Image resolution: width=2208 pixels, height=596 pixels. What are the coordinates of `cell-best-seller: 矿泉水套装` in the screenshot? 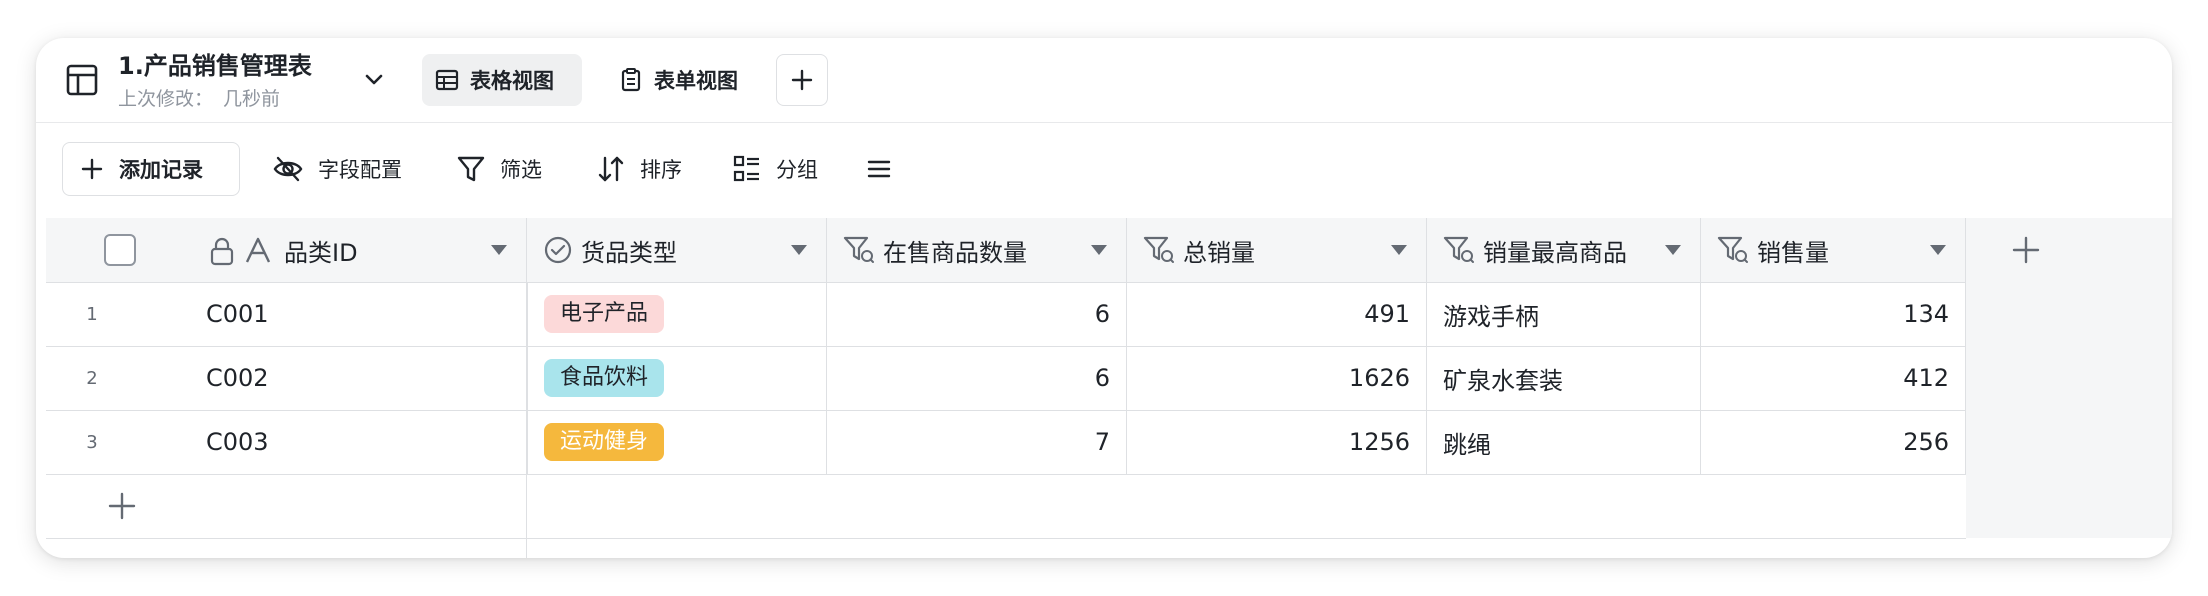 It's located at (1564, 378).